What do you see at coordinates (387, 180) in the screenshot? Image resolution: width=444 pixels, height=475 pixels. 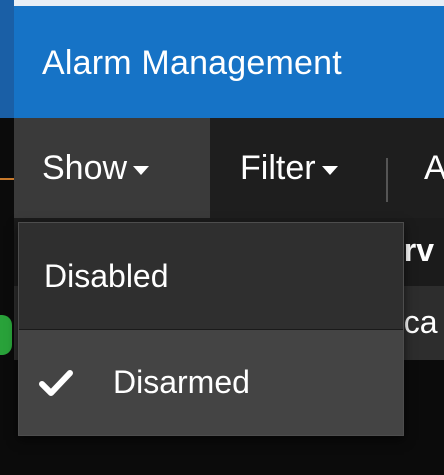 I see `toolbar-divider` at bounding box center [387, 180].